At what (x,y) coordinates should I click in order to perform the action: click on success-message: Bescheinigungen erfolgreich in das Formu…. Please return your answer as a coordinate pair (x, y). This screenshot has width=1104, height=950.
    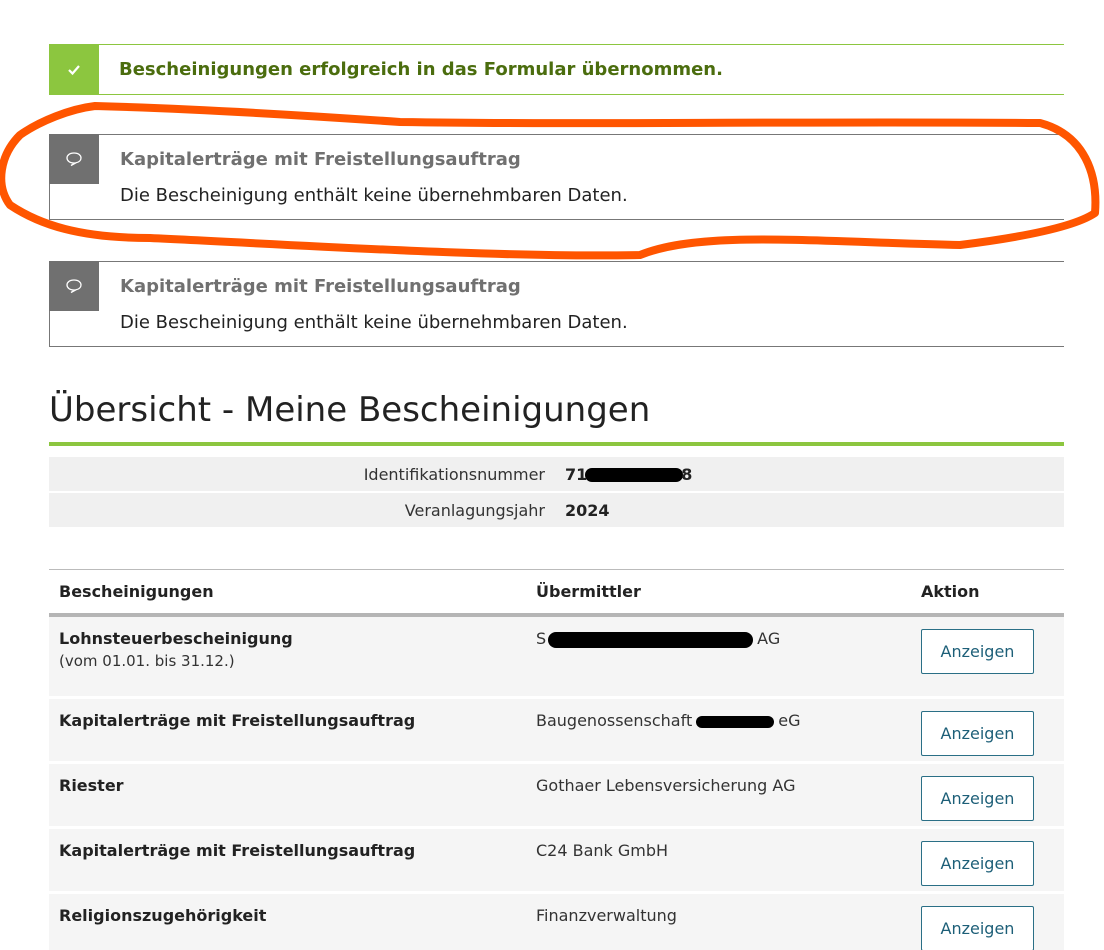
    Looking at the image, I should click on (421, 69).